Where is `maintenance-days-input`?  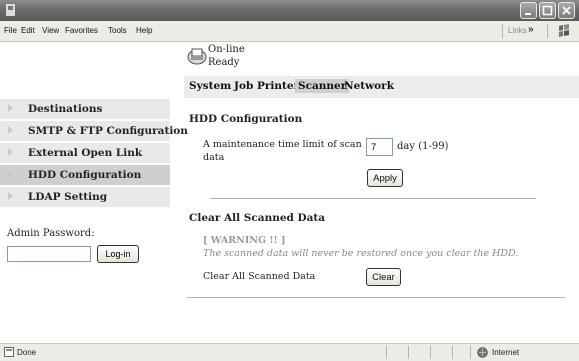 maintenance-days-input is located at coordinates (379, 147).